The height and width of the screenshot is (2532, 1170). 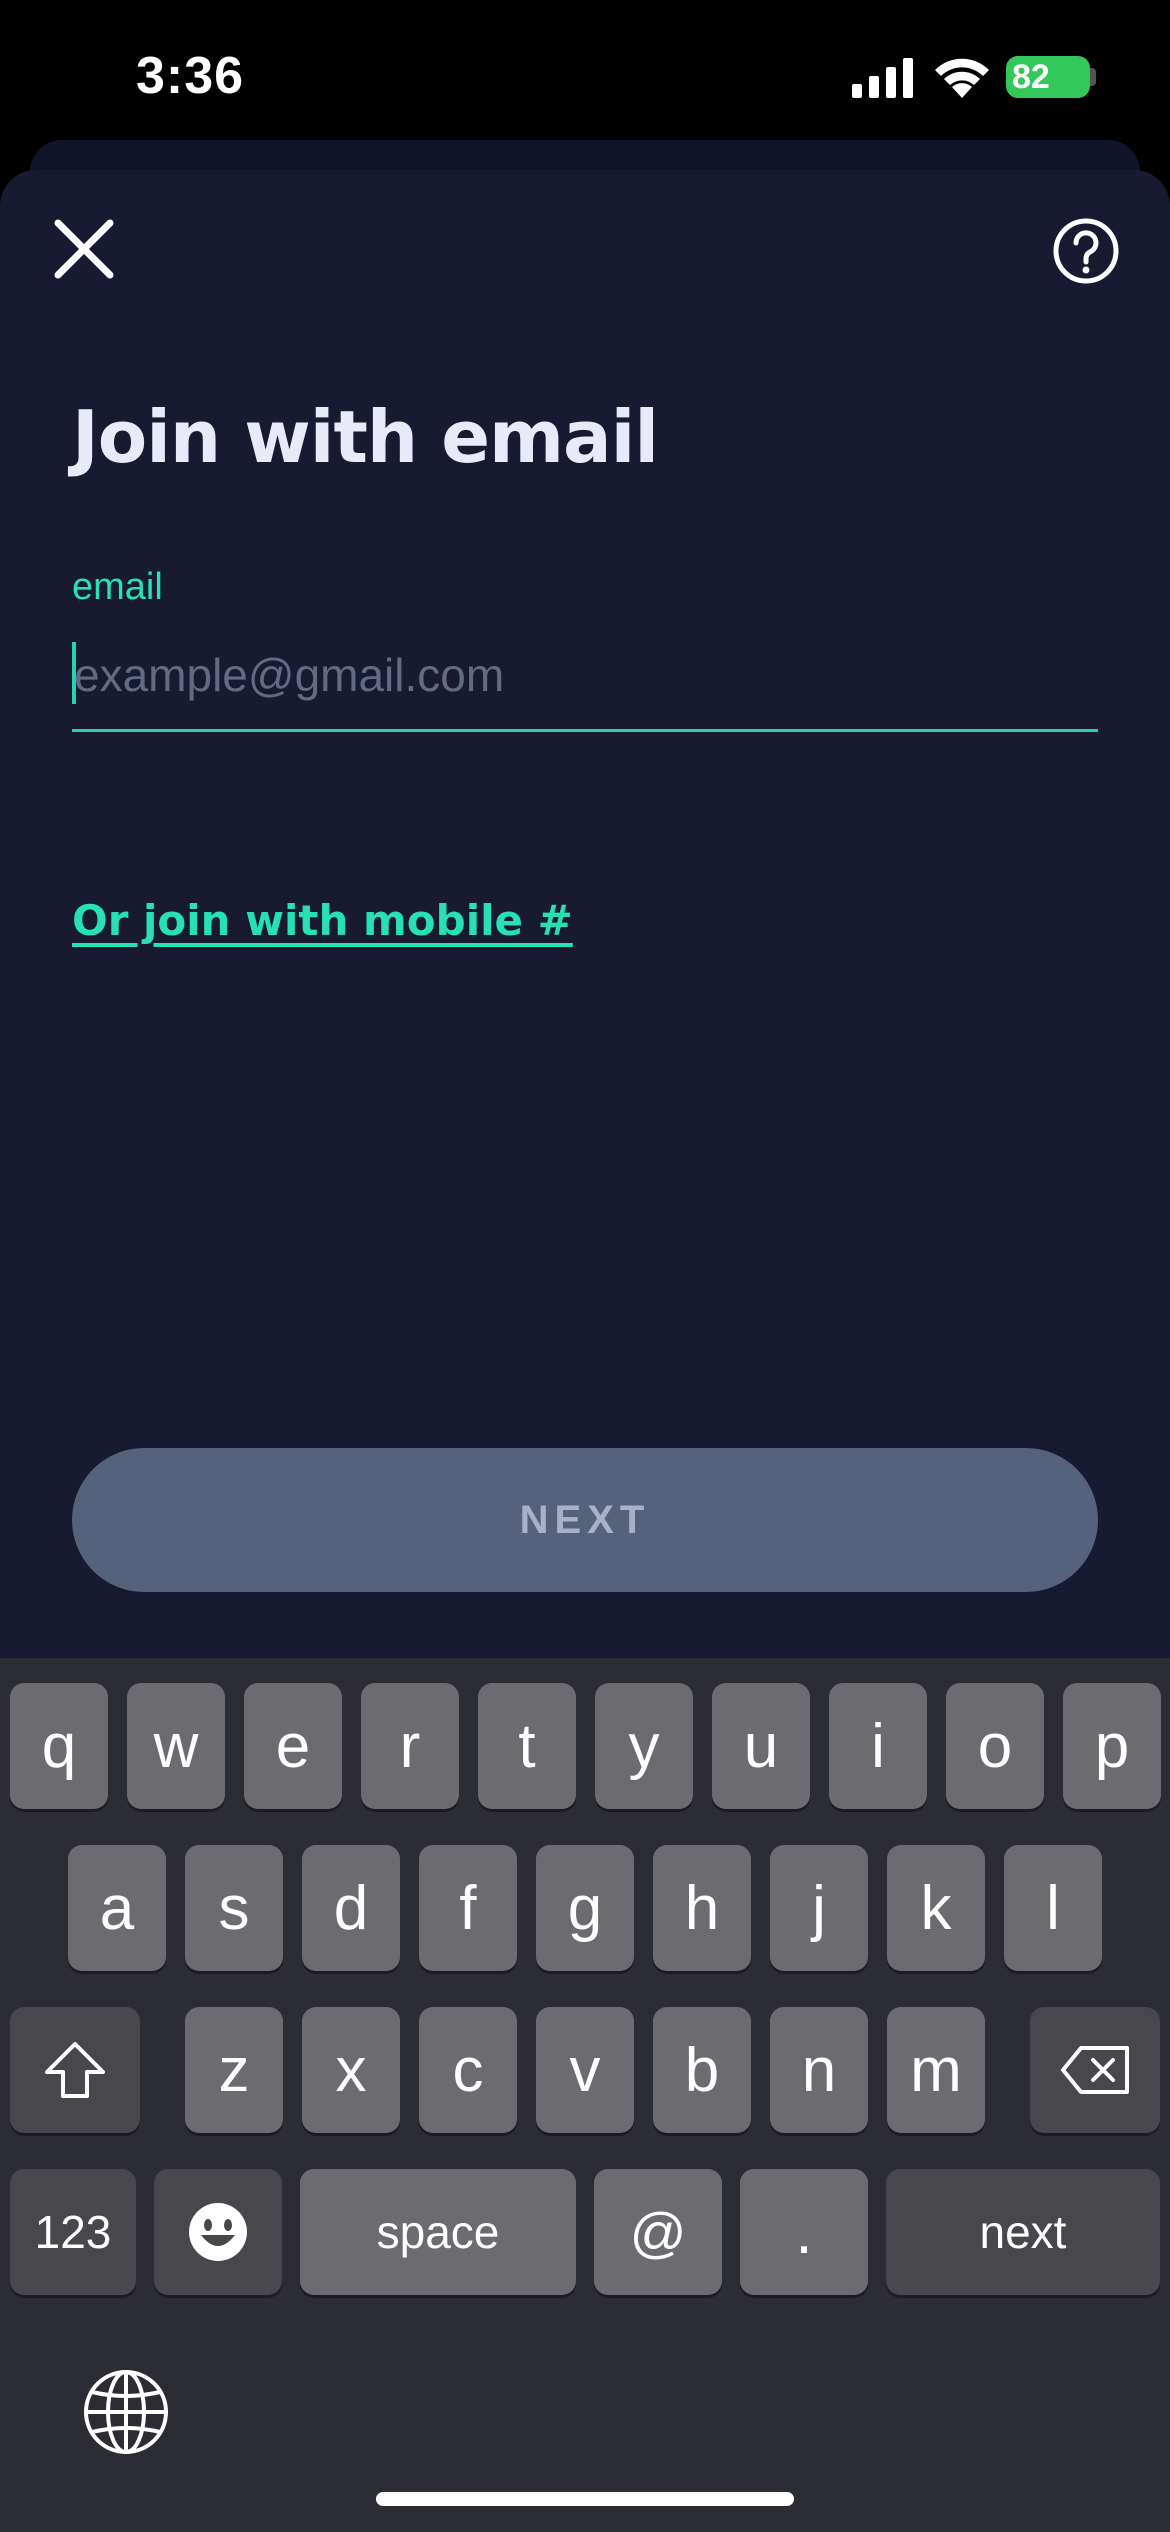 What do you see at coordinates (804, 2232) in the screenshot?
I see `period-key: .` at bounding box center [804, 2232].